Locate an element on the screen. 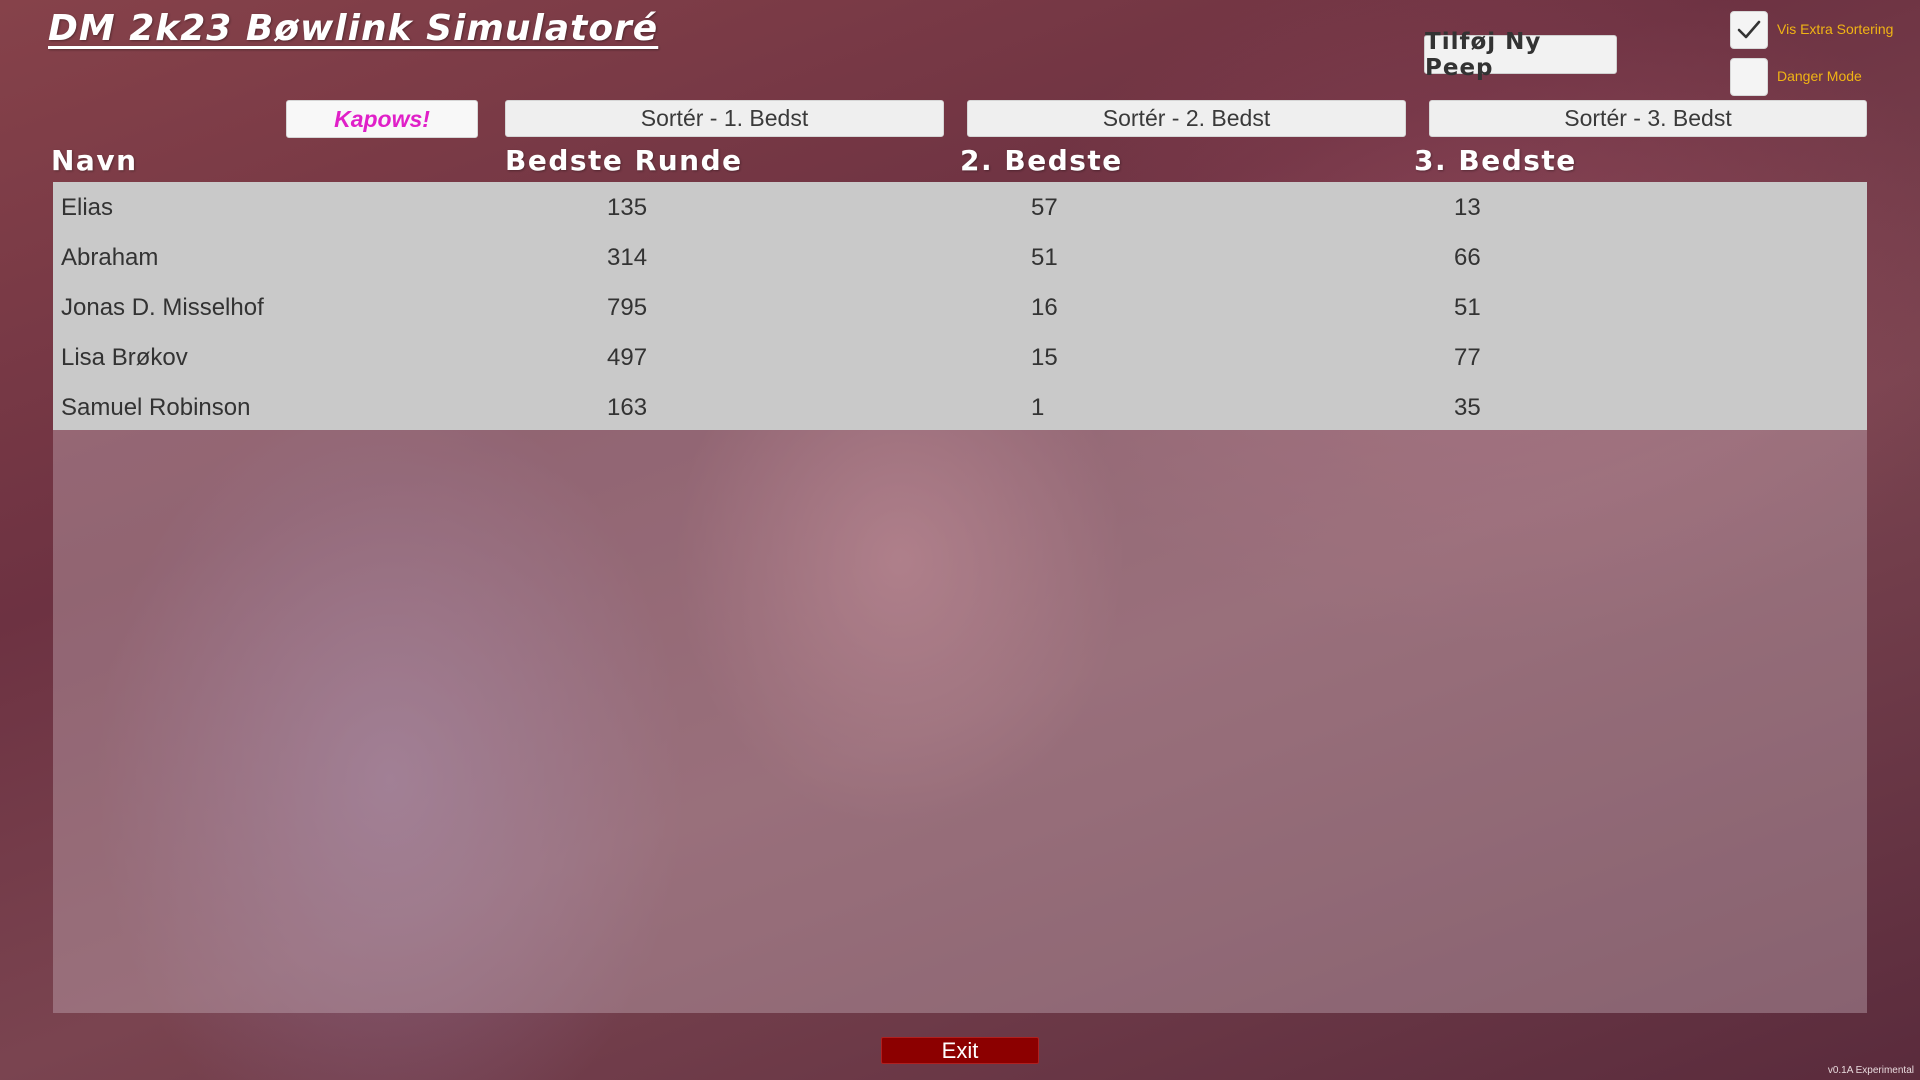  third-score: 51 is located at coordinates (1467, 307).